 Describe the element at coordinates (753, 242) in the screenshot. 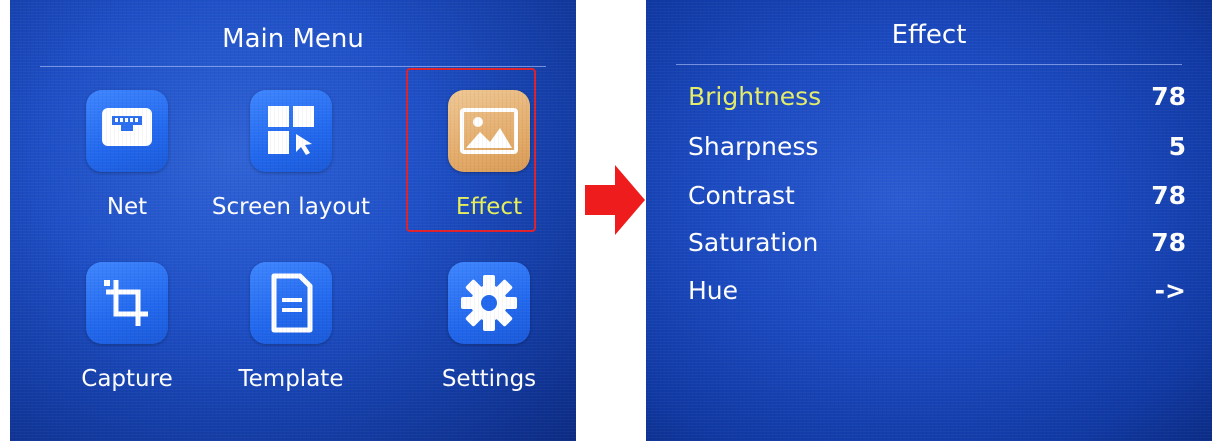

I see `effect-row-name: Saturation` at that location.